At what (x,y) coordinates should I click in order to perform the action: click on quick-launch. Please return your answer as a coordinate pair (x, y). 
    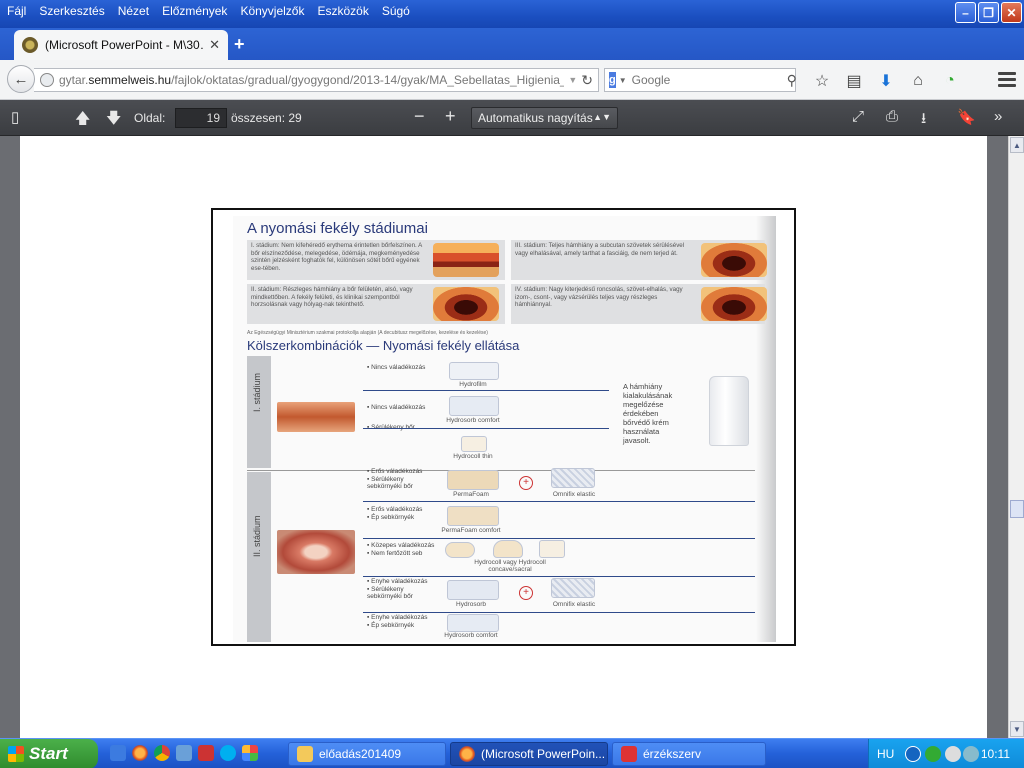
    Looking at the image, I should click on (184, 753).